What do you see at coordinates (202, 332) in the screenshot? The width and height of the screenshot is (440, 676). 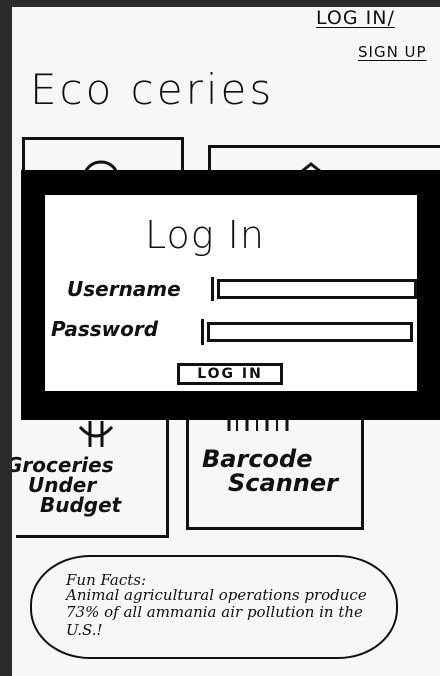 I see `password-field-tick` at bounding box center [202, 332].